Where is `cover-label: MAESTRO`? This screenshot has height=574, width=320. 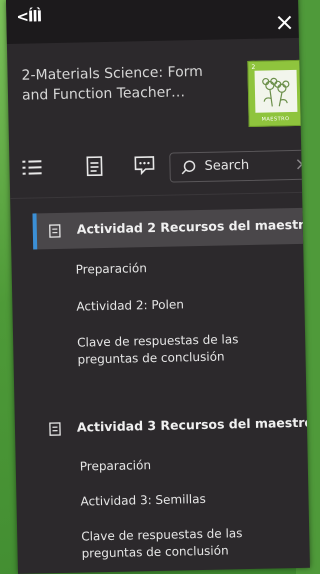 cover-label: MAESTRO is located at coordinates (275, 119).